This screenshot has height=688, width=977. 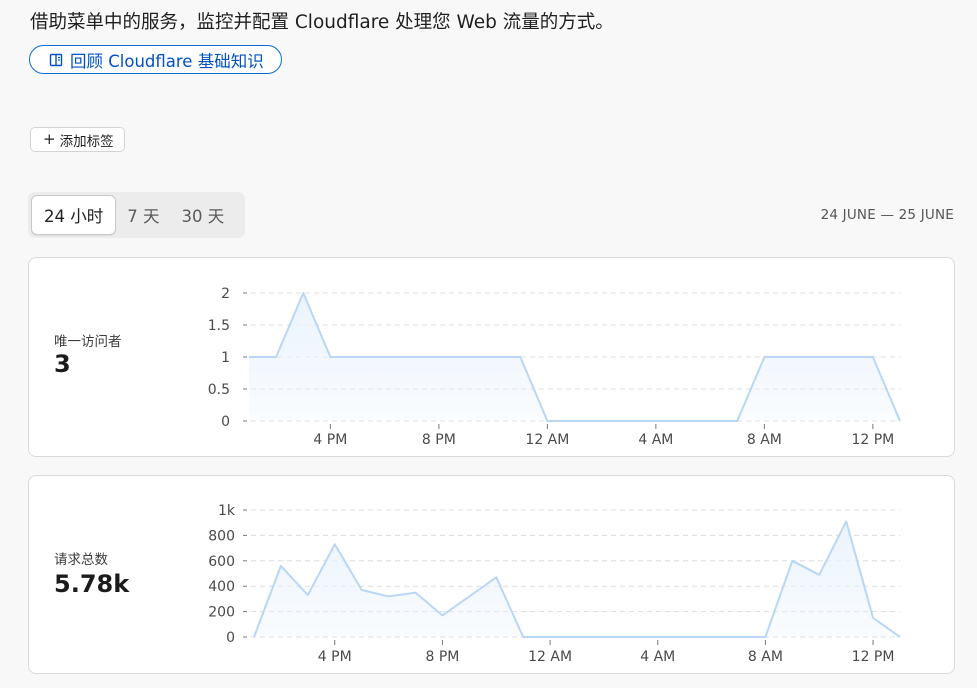 What do you see at coordinates (221, 562) in the screenshot?
I see `y-tick-label: 600` at bounding box center [221, 562].